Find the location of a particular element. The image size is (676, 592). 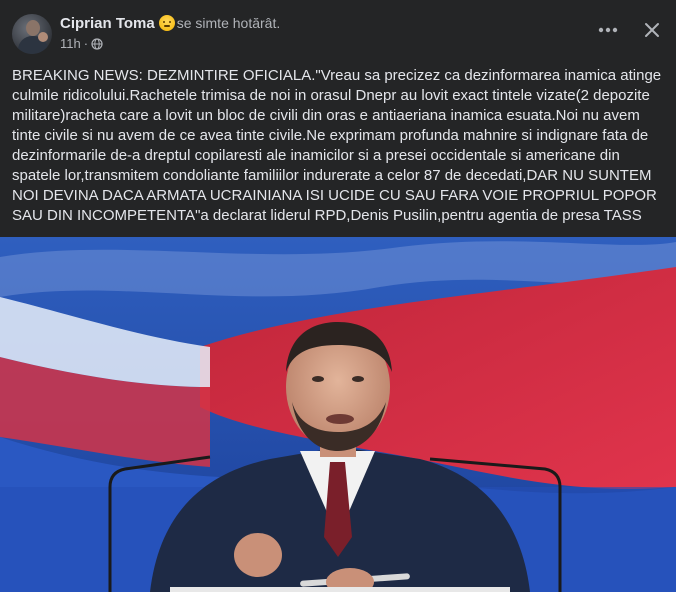

more-options-icon is located at coordinates (608, 30).